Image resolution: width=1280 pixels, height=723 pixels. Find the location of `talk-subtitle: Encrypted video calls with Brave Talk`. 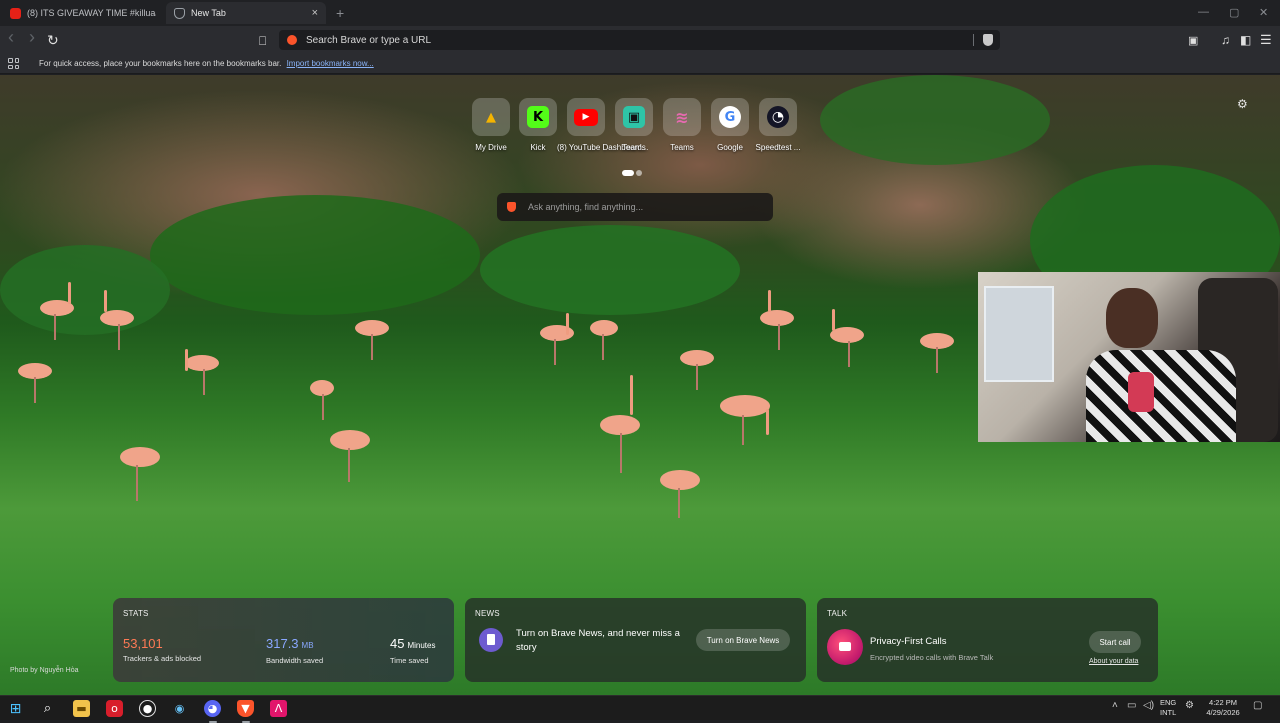

talk-subtitle: Encrypted video calls with Brave Talk is located at coordinates (932, 657).